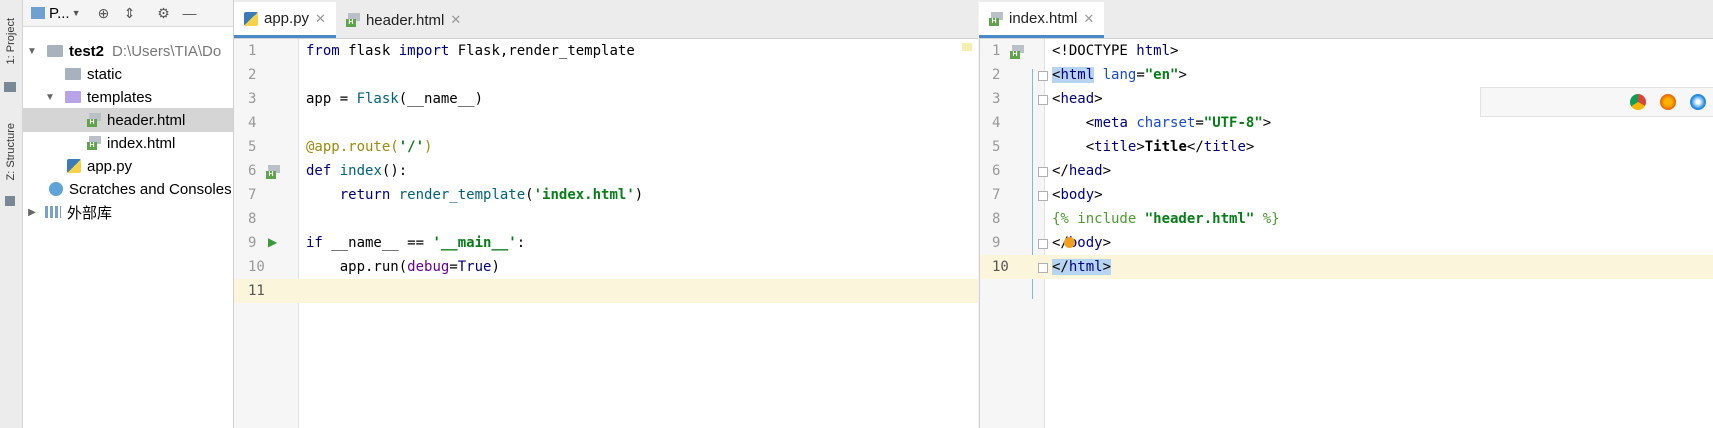 Image resolution: width=1713 pixels, height=428 pixels. What do you see at coordinates (1082, 171) in the screenshot?
I see `code-line: </head>` at bounding box center [1082, 171].